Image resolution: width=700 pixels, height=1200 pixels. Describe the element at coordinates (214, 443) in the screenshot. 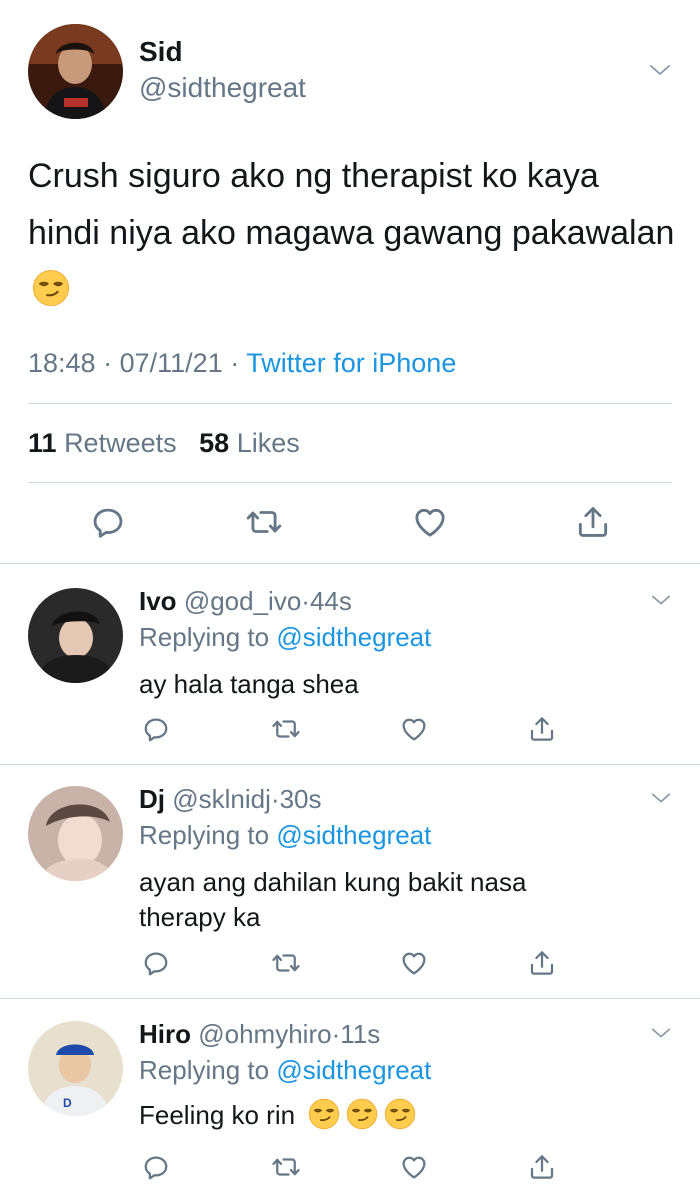

I see `likes-count: 58` at that location.